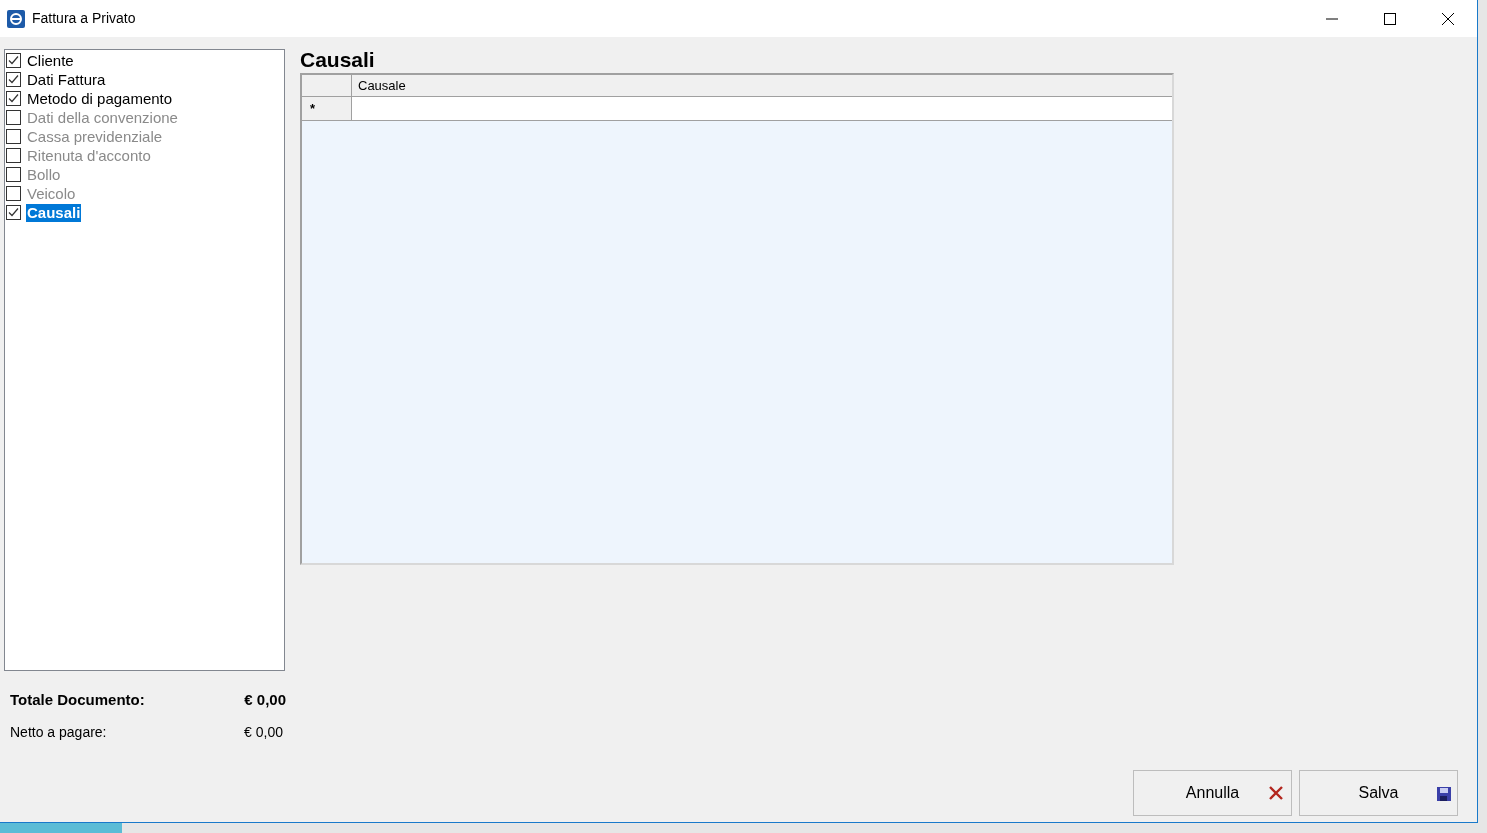 The height and width of the screenshot is (833, 1487). I want to click on section-item: Metodo di pagamento, so click(100, 98).